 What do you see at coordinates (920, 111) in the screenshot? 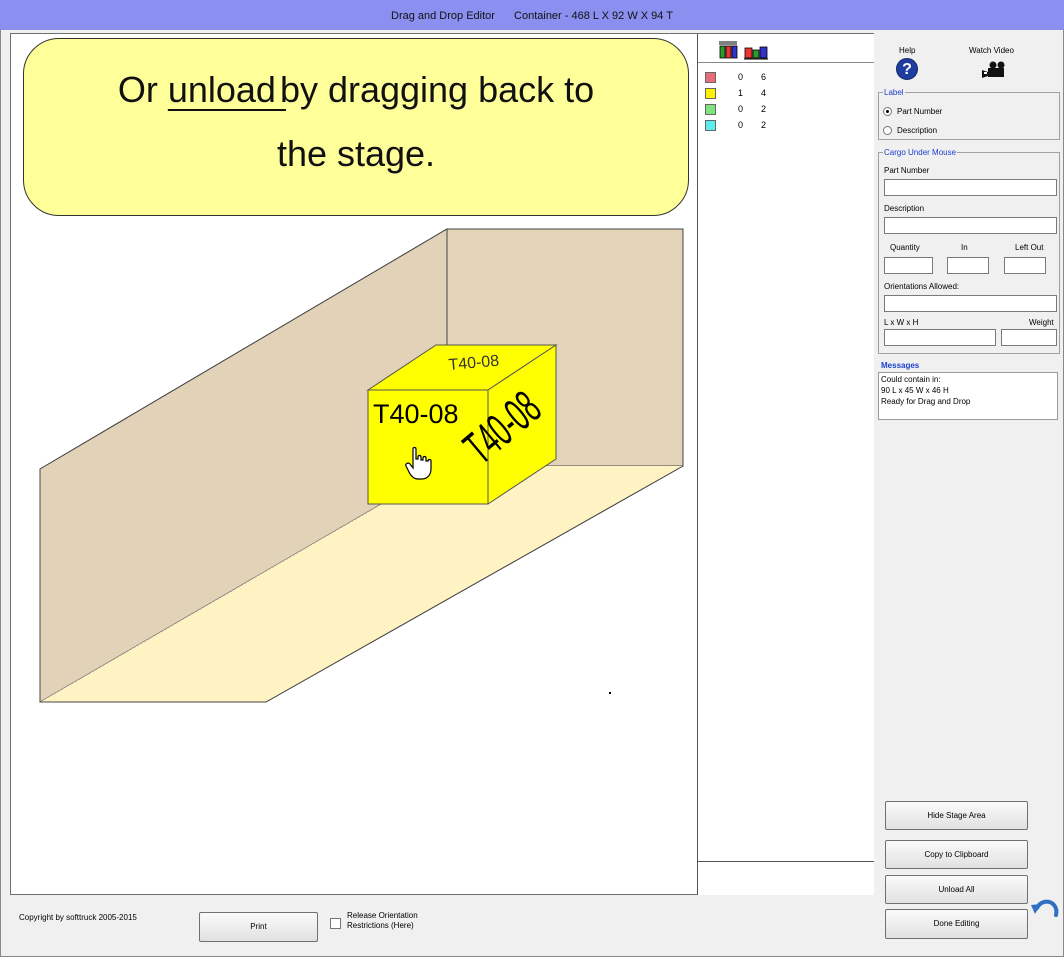
I see `radio-part-number-label: Part Number` at bounding box center [920, 111].